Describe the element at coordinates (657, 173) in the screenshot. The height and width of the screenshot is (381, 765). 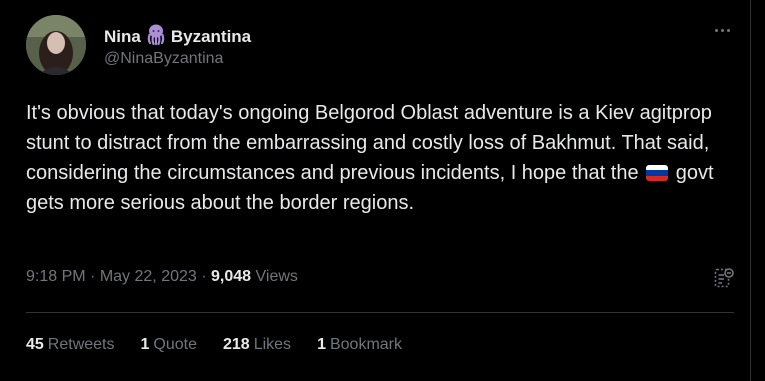
I see `russia-flag-icon` at that location.